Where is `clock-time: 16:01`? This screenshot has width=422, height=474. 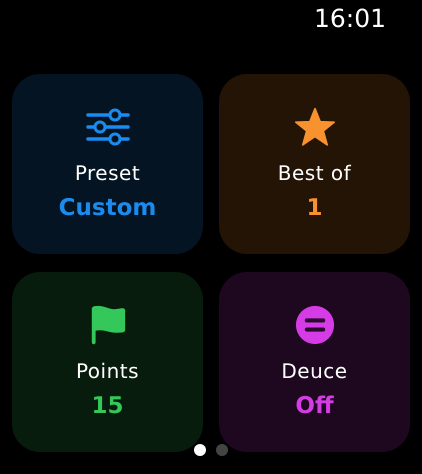
clock-time: 16:01 is located at coordinates (350, 18).